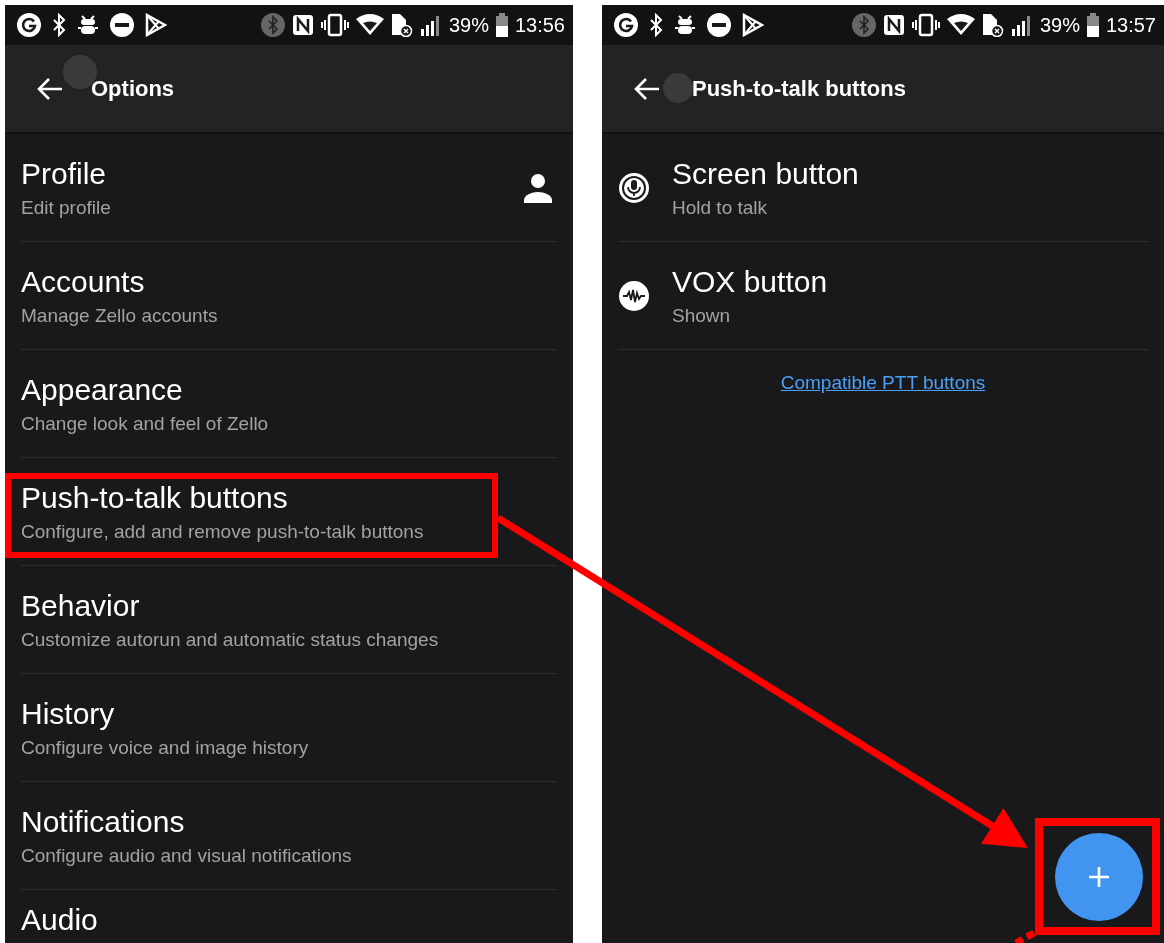 The height and width of the screenshot is (943, 1164). What do you see at coordinates (133, 88) in the screenshot?
I see `screen-title: Options` at bounding box center [133, 88].